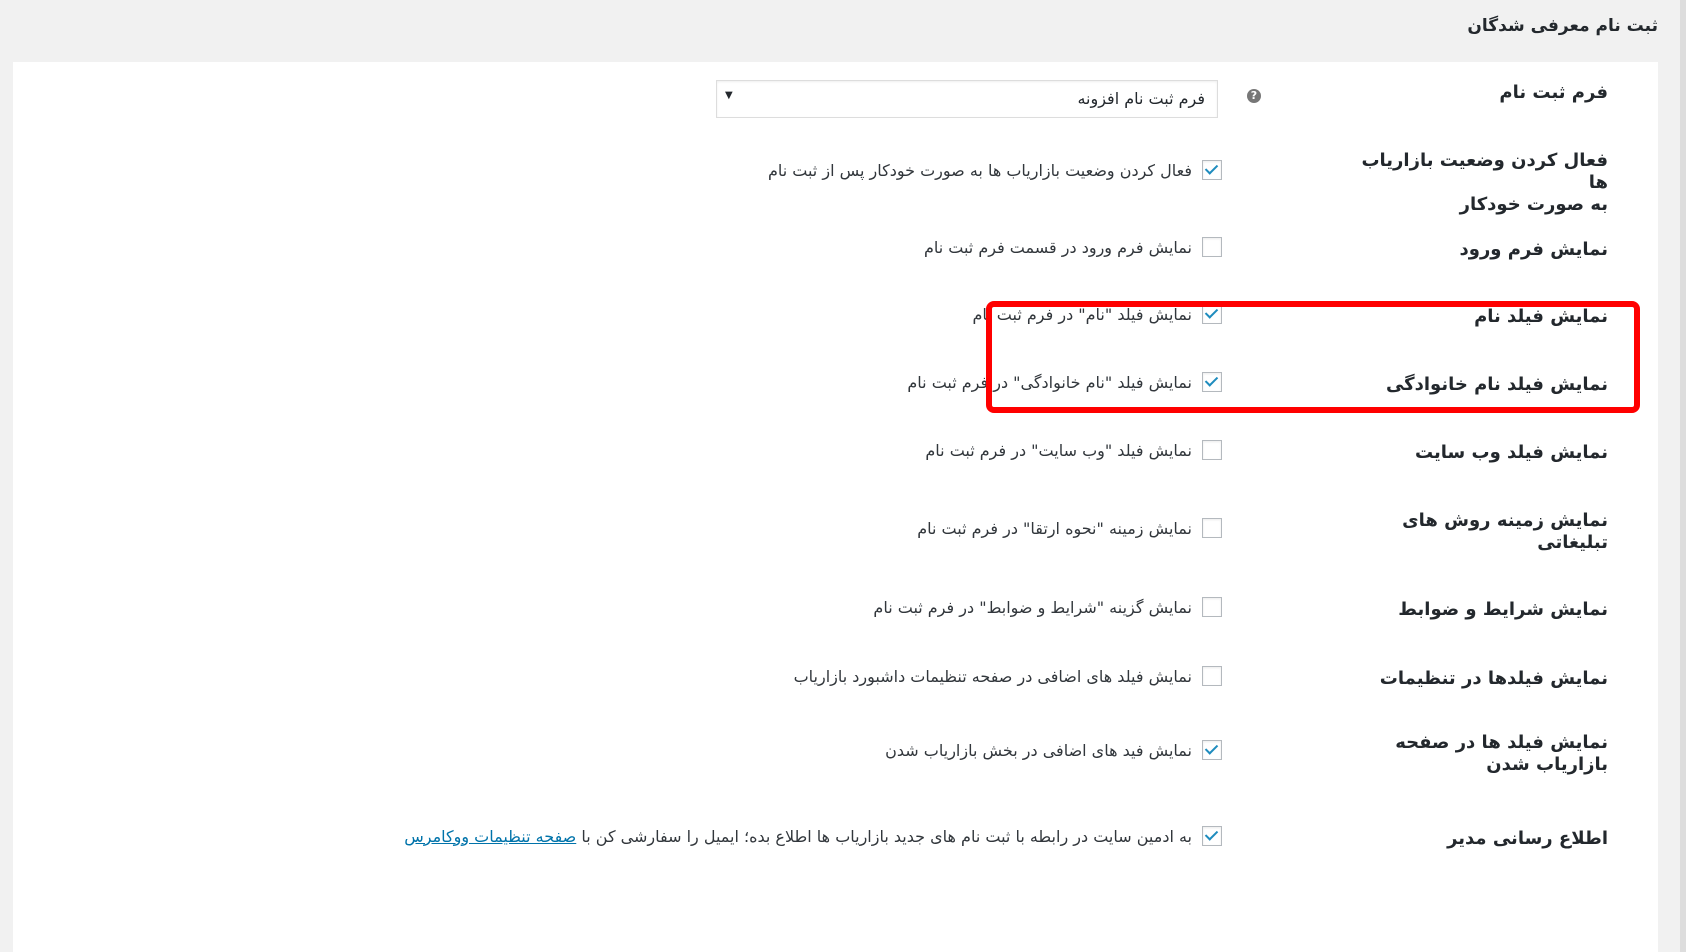  Describe the element at coordinates (967, 99) in the screenshot. I see `registration-form-select: فرم ثبت نام افزونه ▼` at that location.